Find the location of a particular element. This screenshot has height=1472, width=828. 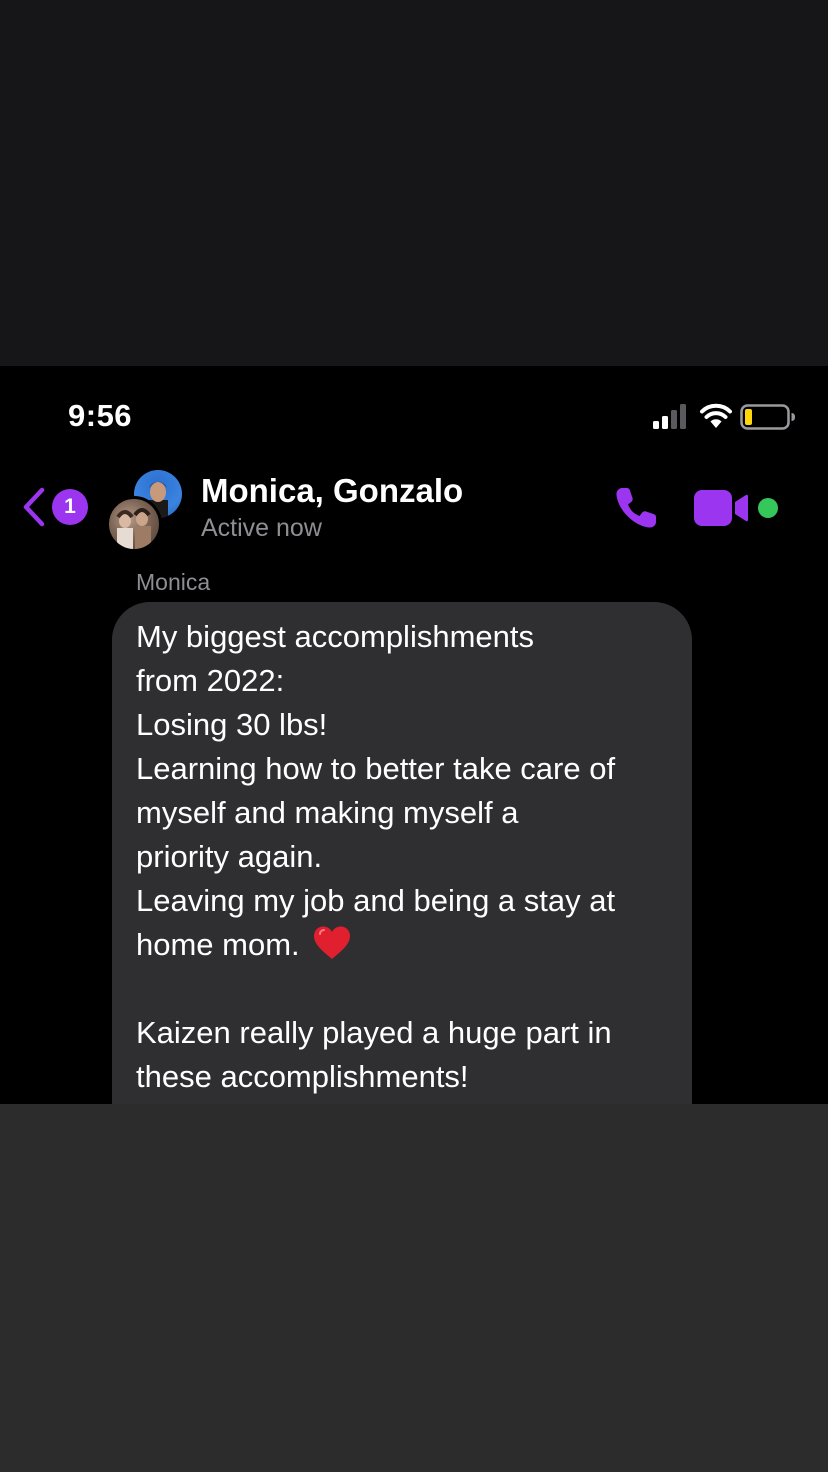

avatar-monica is located at coordinates (134, 524).